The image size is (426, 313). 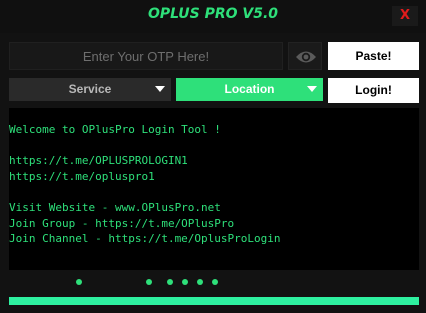 What do you see at coordinates (115, 207) in the screenshot?
I see `log-line: Visit Website - www.OPlusPro.net` at bounding box center [115, 207].